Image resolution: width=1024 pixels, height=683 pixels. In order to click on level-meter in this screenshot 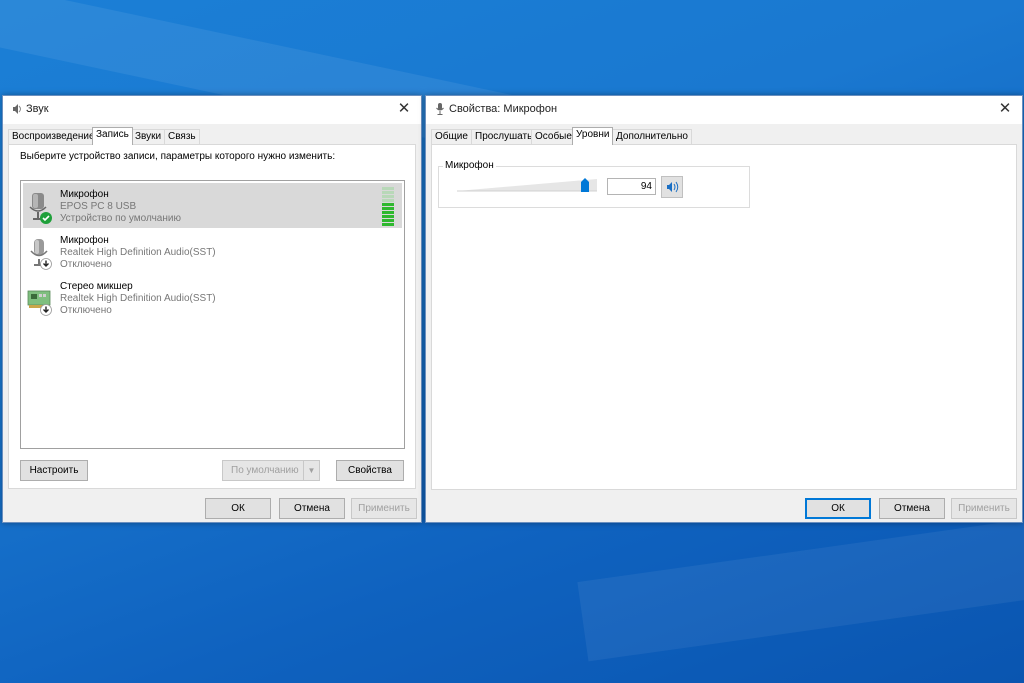, I will do `click(388, 206)`.